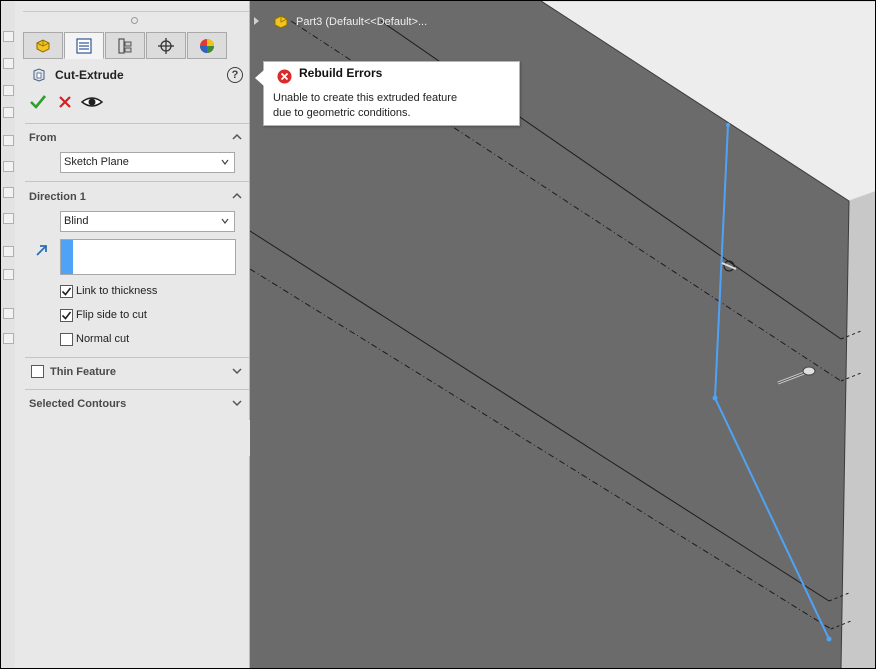  I want to click on from-dropdown: Sketch Plane, so click(147, 162).